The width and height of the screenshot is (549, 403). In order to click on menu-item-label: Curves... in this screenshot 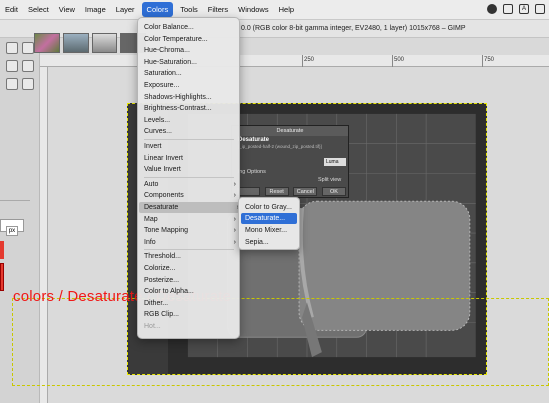, I will do `click(158, 132)`.